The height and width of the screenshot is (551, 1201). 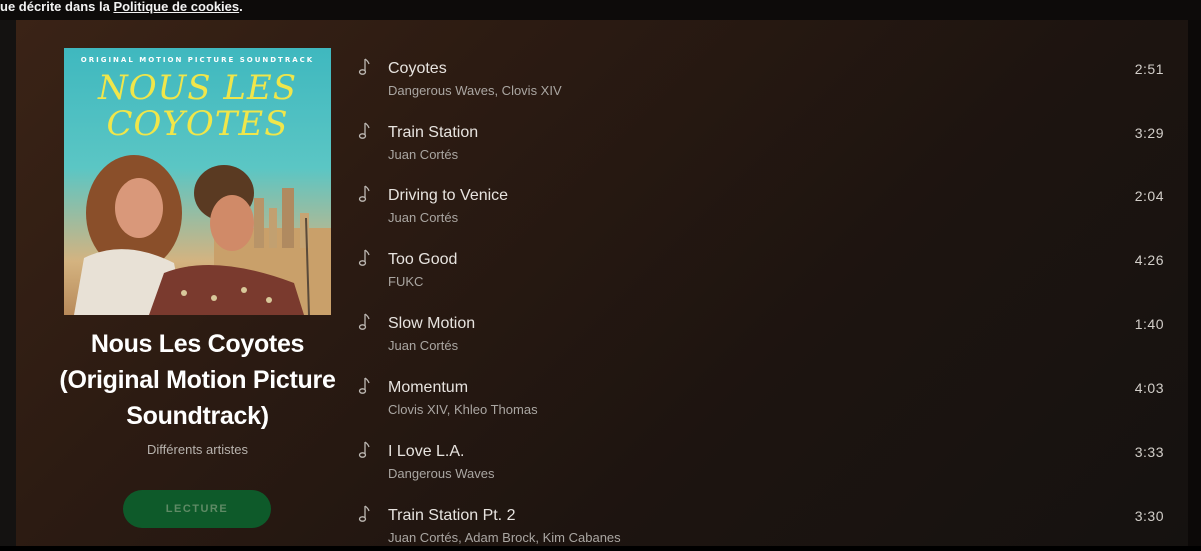 I want to click on track-duration: 1:40, so click(x=1149, y=324).